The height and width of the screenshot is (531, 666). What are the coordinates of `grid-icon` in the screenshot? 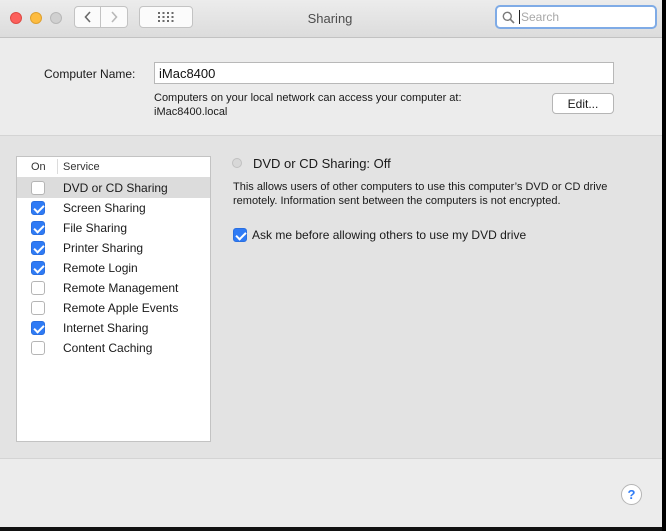 It's located at (166, 17).